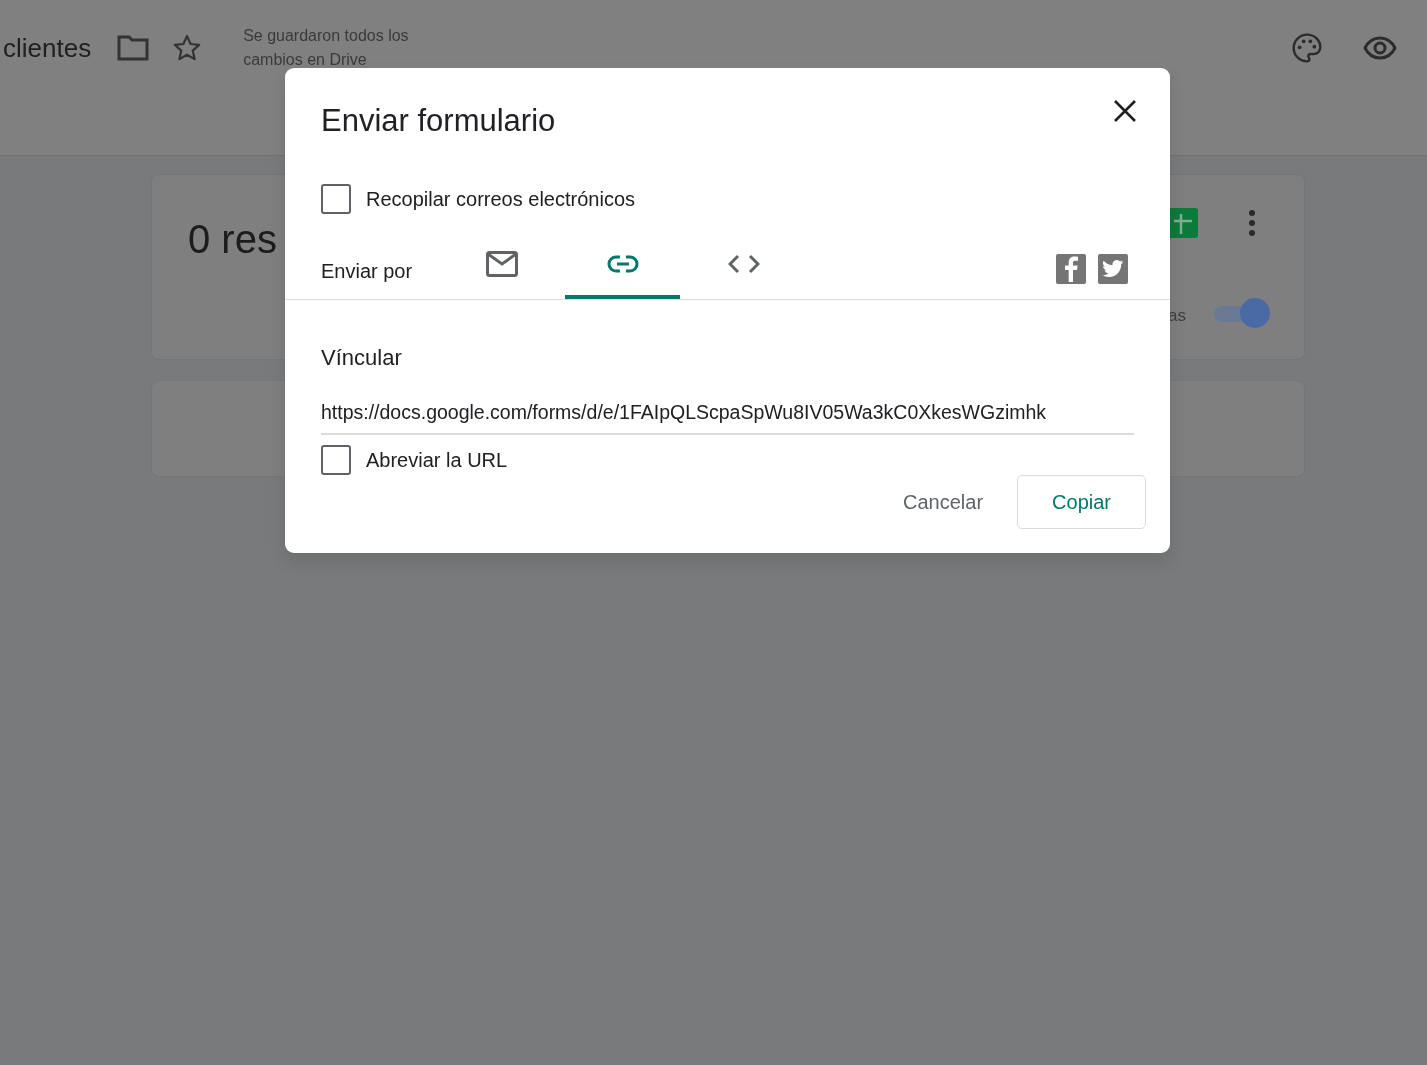 Image resolution: width=1427 pixels, height=1065 pixels. Describe the element at coordinates (1252, 223) in the screenshot. I see `more-options-icon` at that location.